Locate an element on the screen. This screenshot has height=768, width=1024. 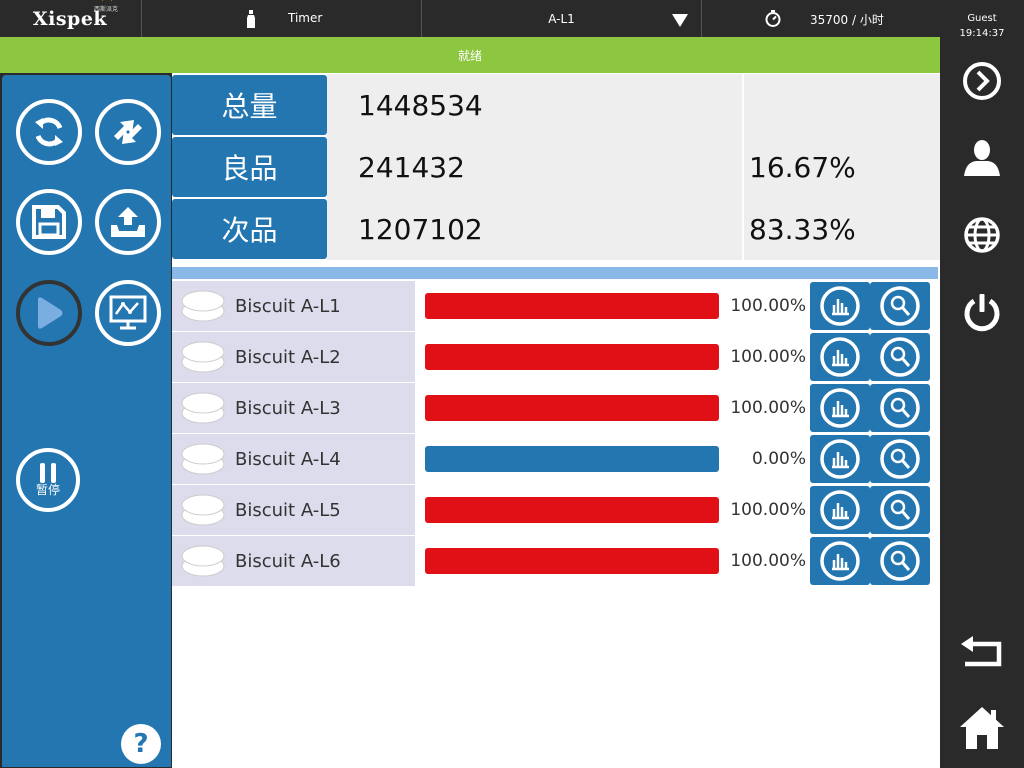
save-icon is located at coordinates (49, 222).